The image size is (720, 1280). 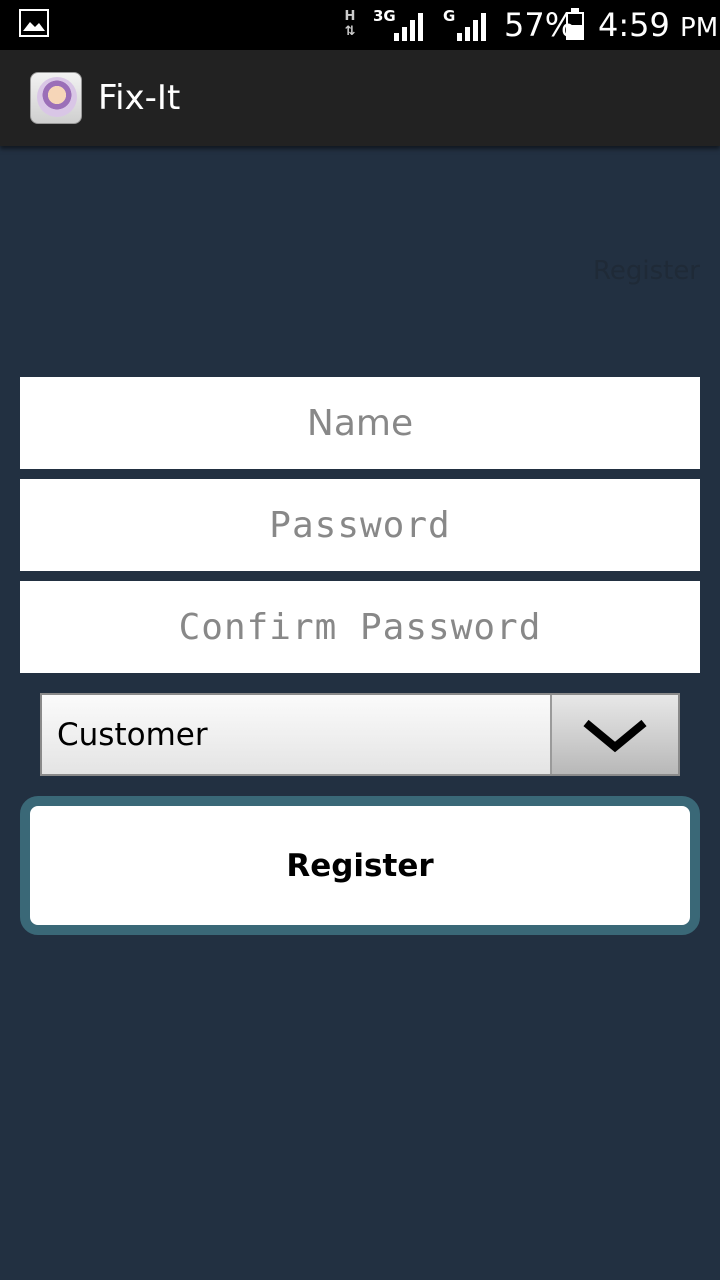 I want to click on network-type-3g: 3G, so click(x=384, y=16).